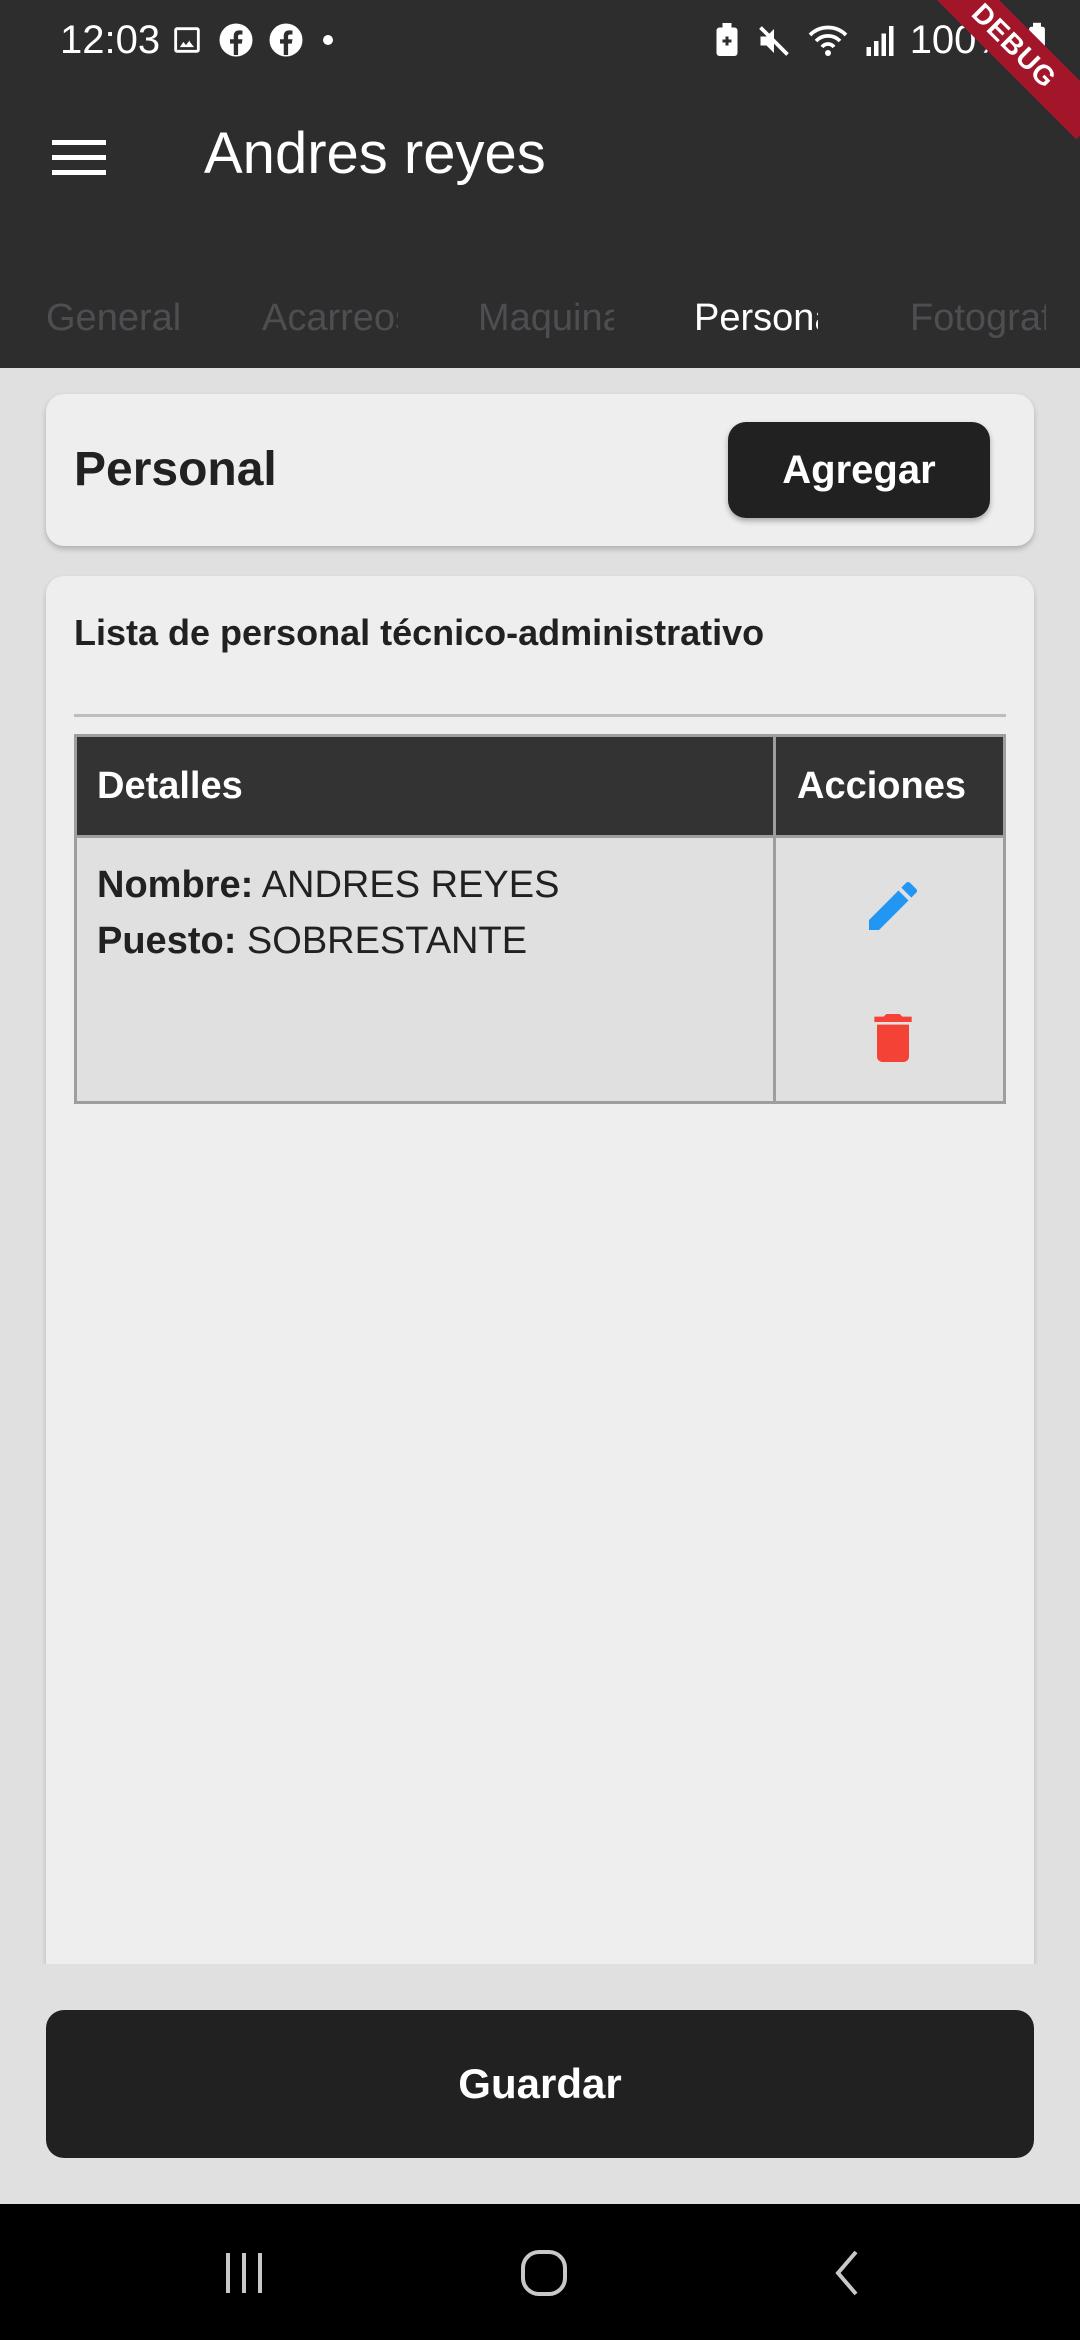 This screenshot has height=2340, width=1080. What do you see at coordinates (828, 41) in the screenshot?
I see `wifi-icon` at bounding box center [828, 41].